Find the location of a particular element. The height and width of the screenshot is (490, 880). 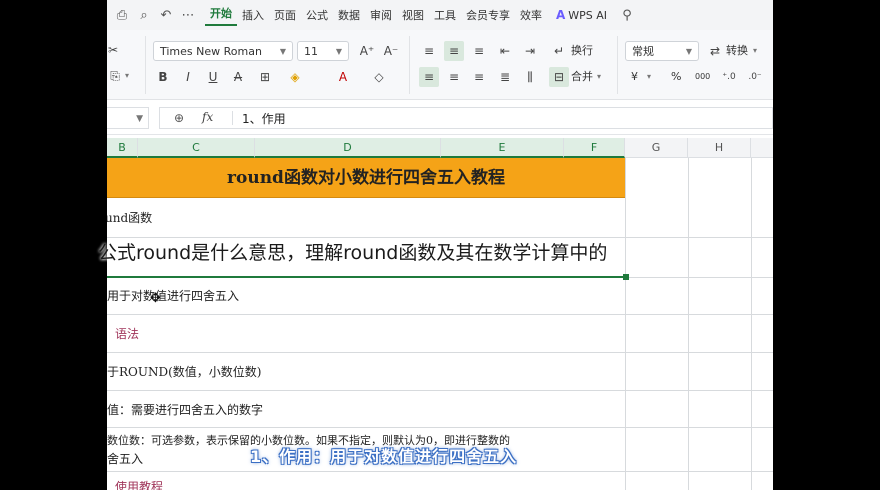

table-row: 用于对数值进行四舍五入 is located at coordinates (440, 296).